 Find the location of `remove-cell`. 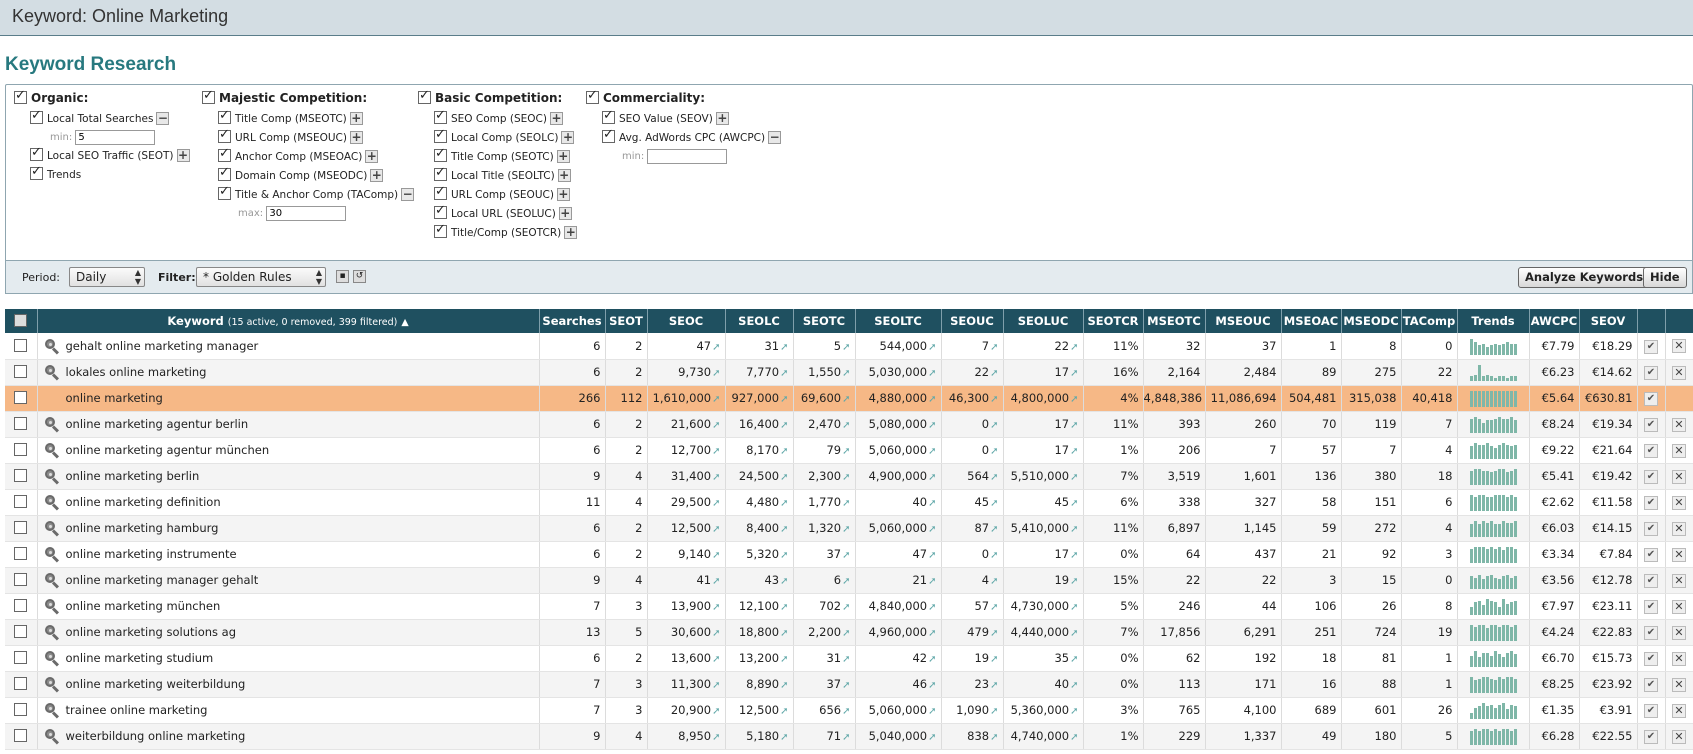

remove-cell is located at coordinates (1679, 398).